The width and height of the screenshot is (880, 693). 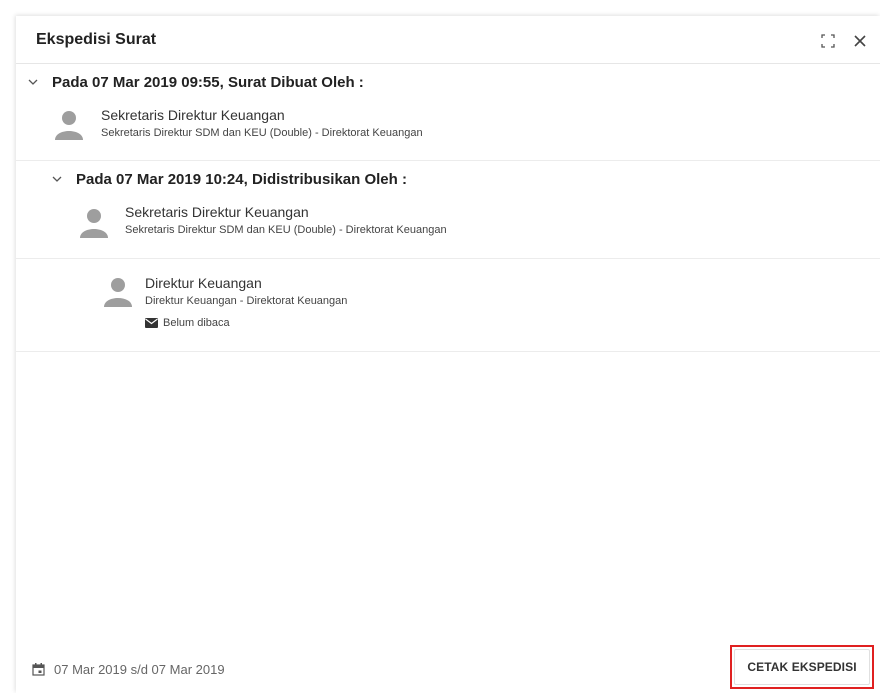 What do you see at coordinates (151, 323) in the screenshot?
I see `mail-icon` at bounding box center [151, 323].